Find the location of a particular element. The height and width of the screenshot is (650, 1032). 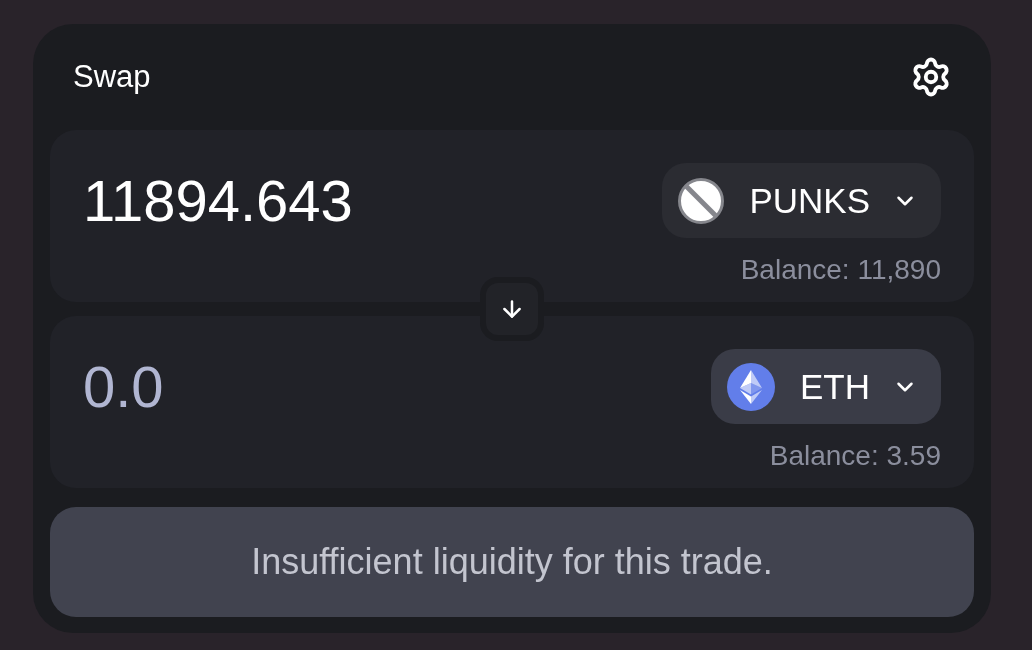

balance-label: Balance: 11,890 is located at coordinates (840, 270).